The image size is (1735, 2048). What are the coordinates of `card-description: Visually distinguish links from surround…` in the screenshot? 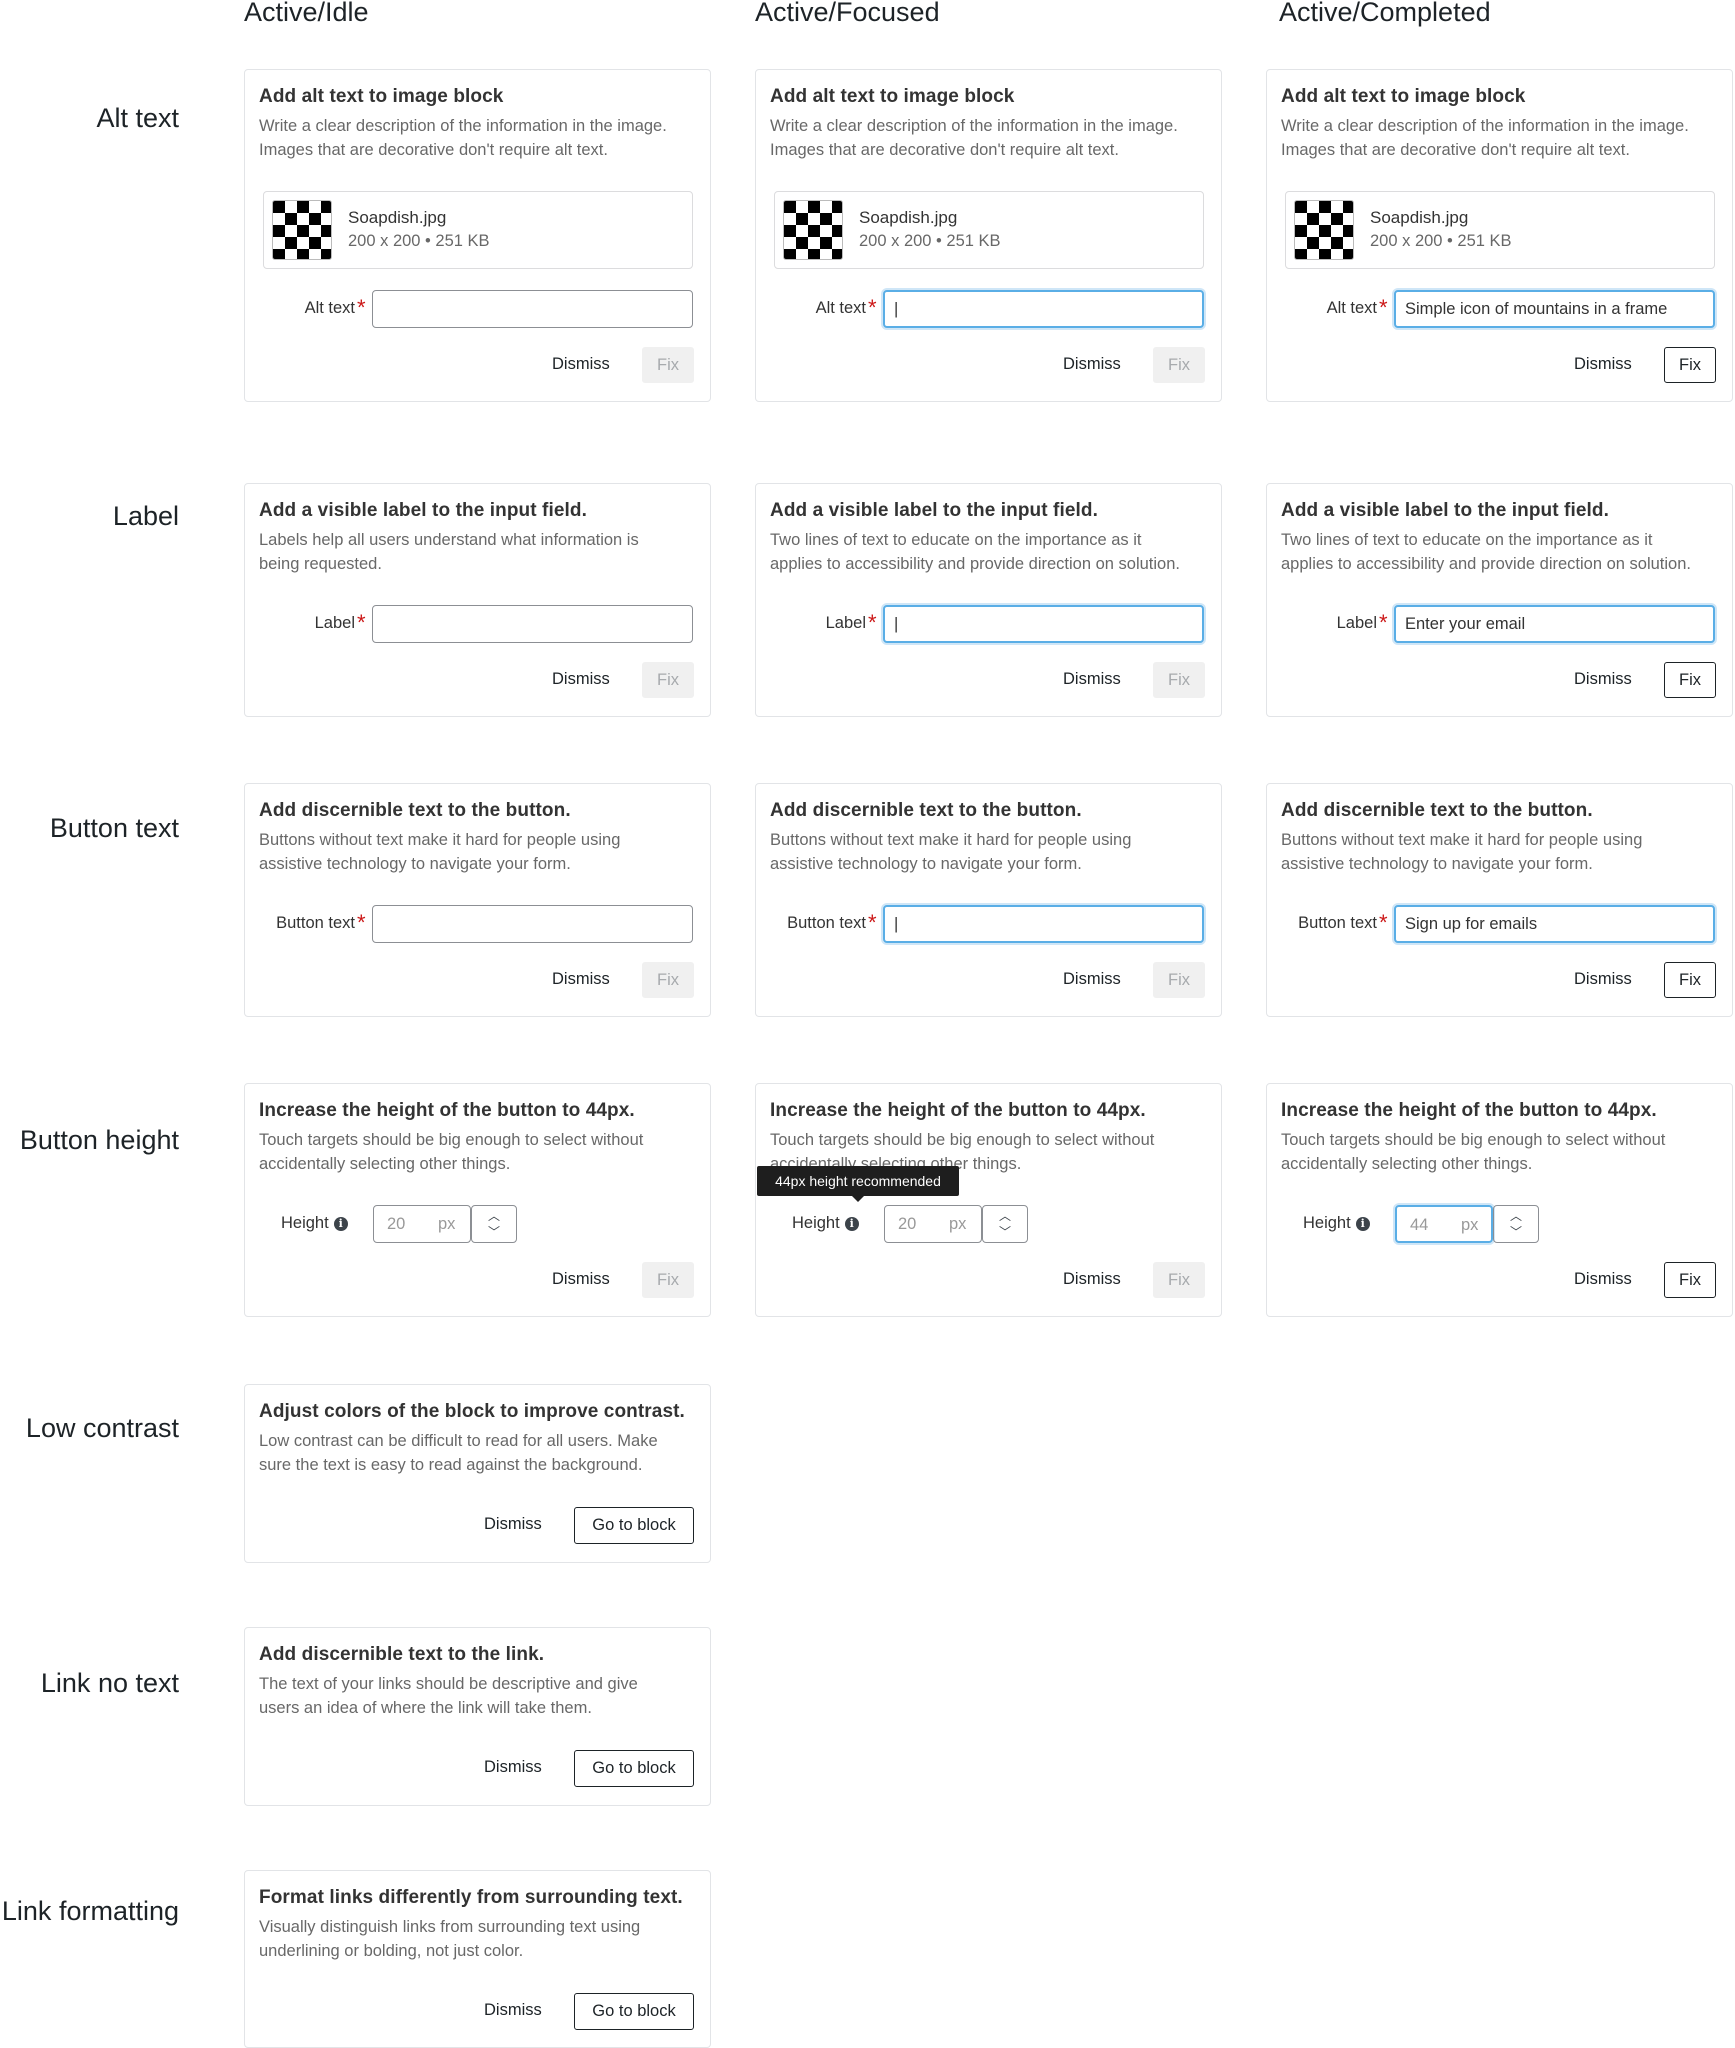 It's located at (450, 1939).